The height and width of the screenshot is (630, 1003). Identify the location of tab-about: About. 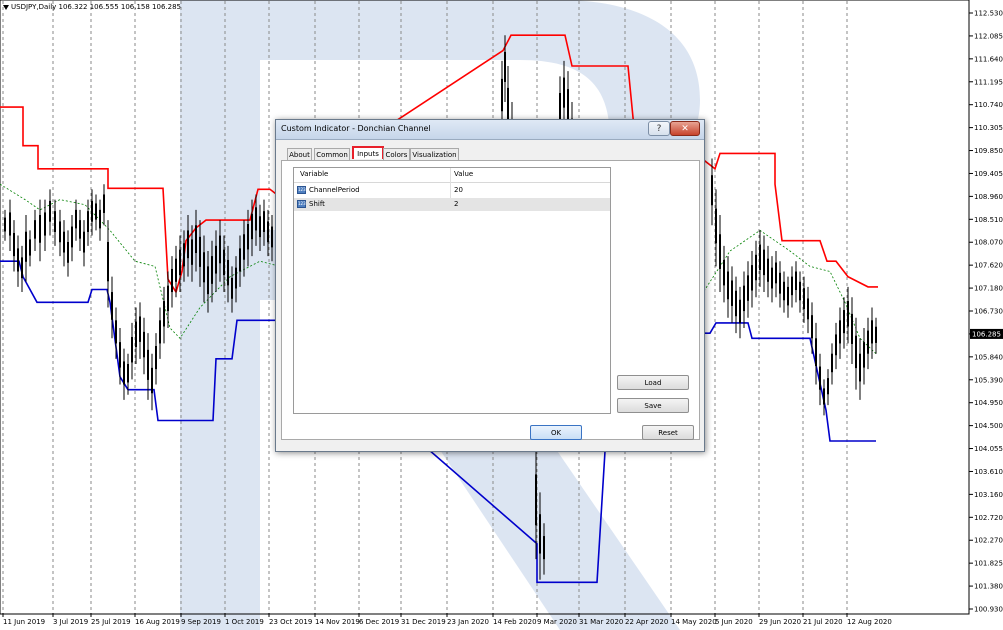
(299, 154).